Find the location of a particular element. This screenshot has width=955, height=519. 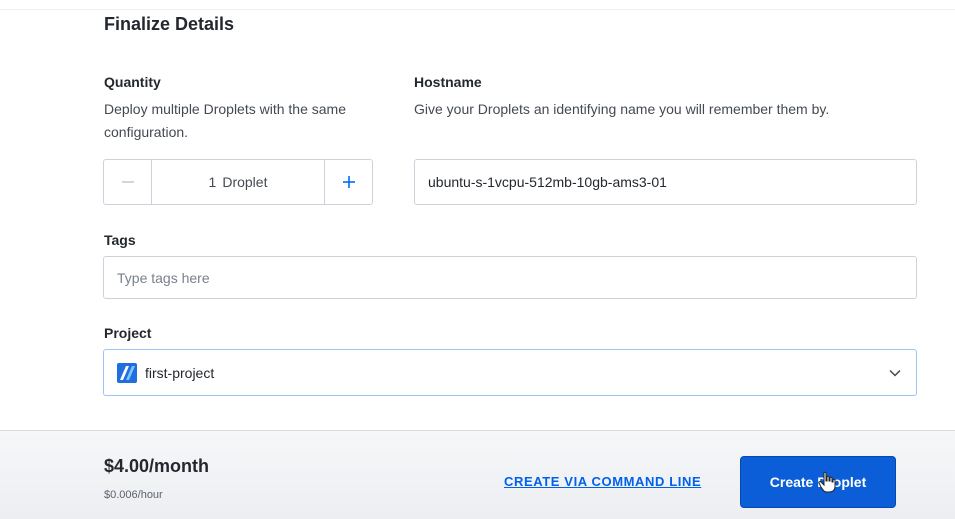

plus-icon is located at coordinates (348, 182).